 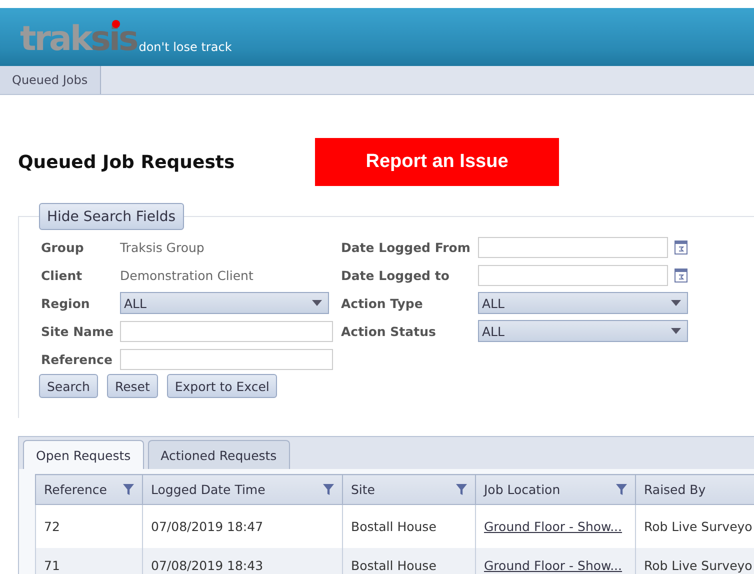 What do you see at coordinates (78, 39) in the screenshot?
I see `logo: traksis` at bounding box center [78, 39].